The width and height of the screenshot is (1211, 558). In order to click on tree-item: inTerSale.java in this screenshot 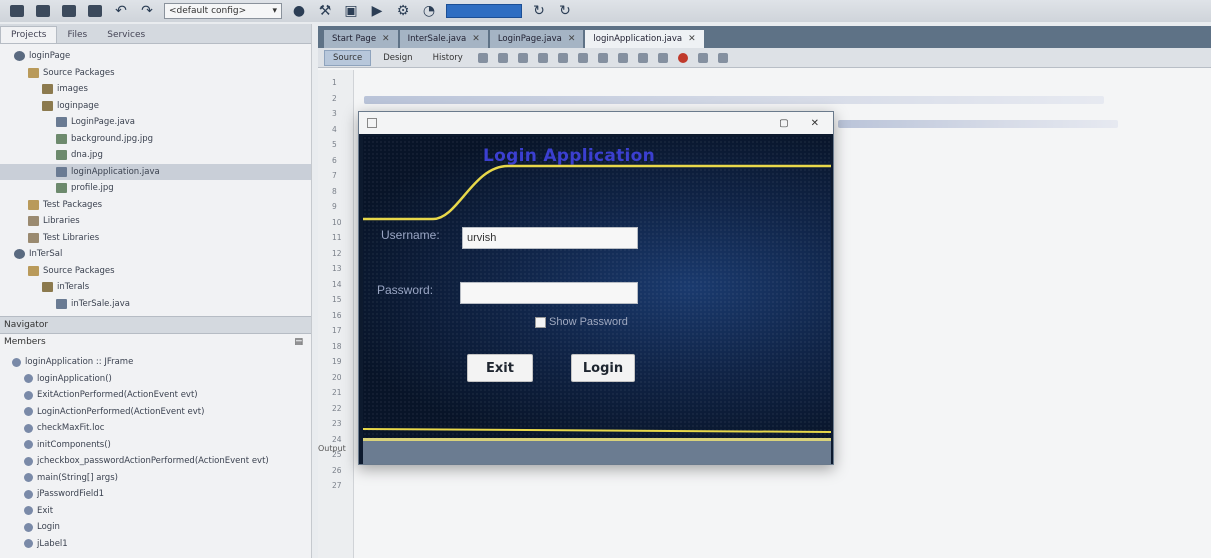, I will do `click(155, 304)`.